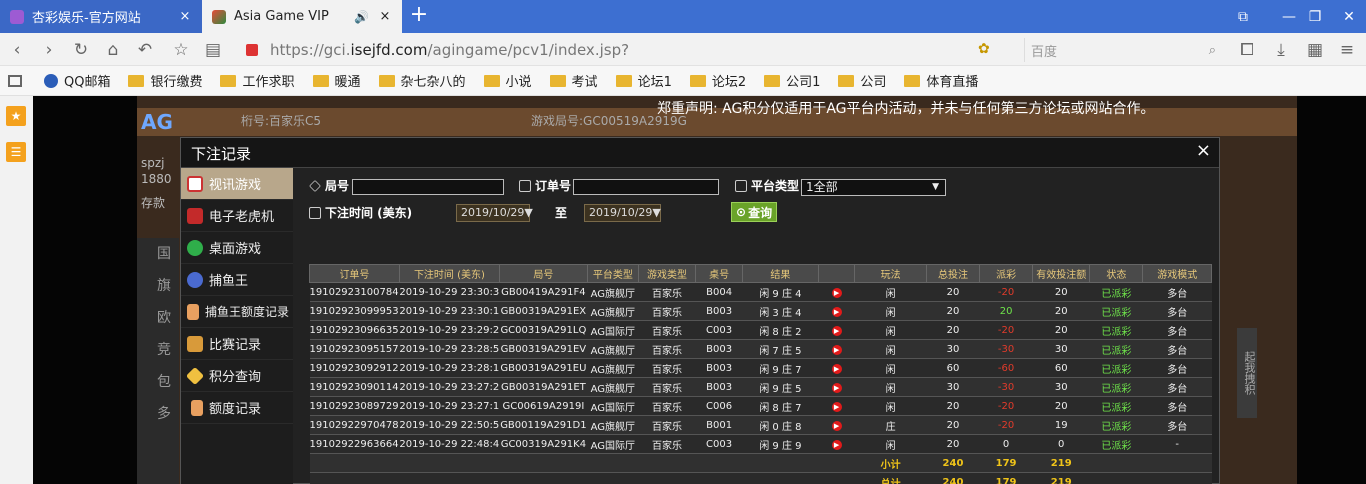  What do you see at coordinates (1281, 50) in the screenshot?
I see `download-icon: ⤓` at bounding box center [1281, 50].